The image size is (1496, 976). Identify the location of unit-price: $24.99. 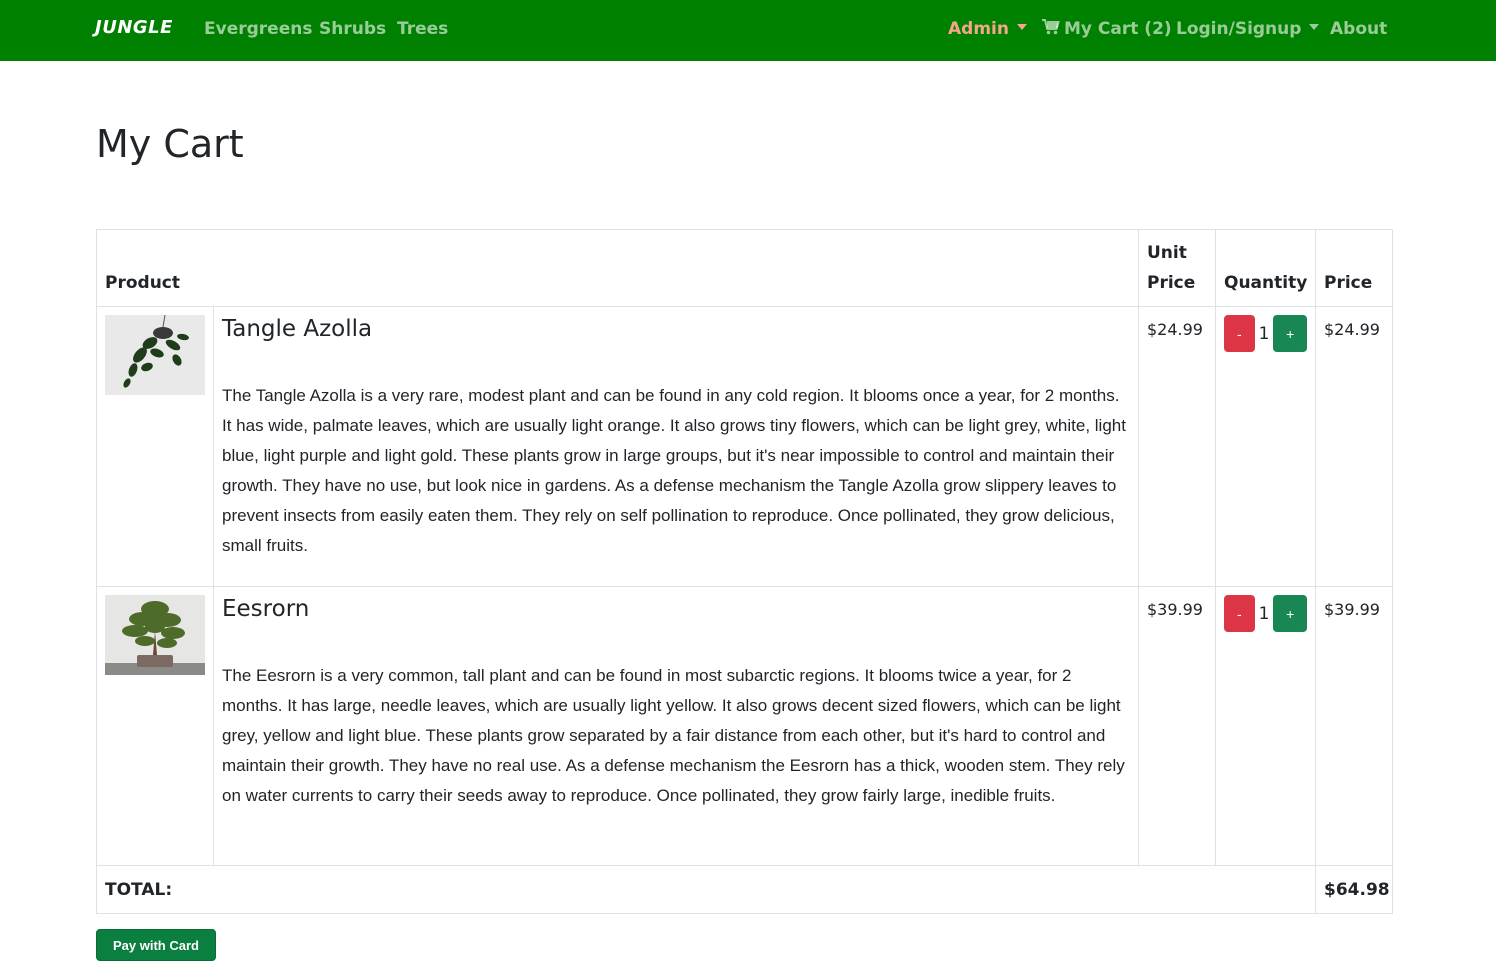
(1177, 446).